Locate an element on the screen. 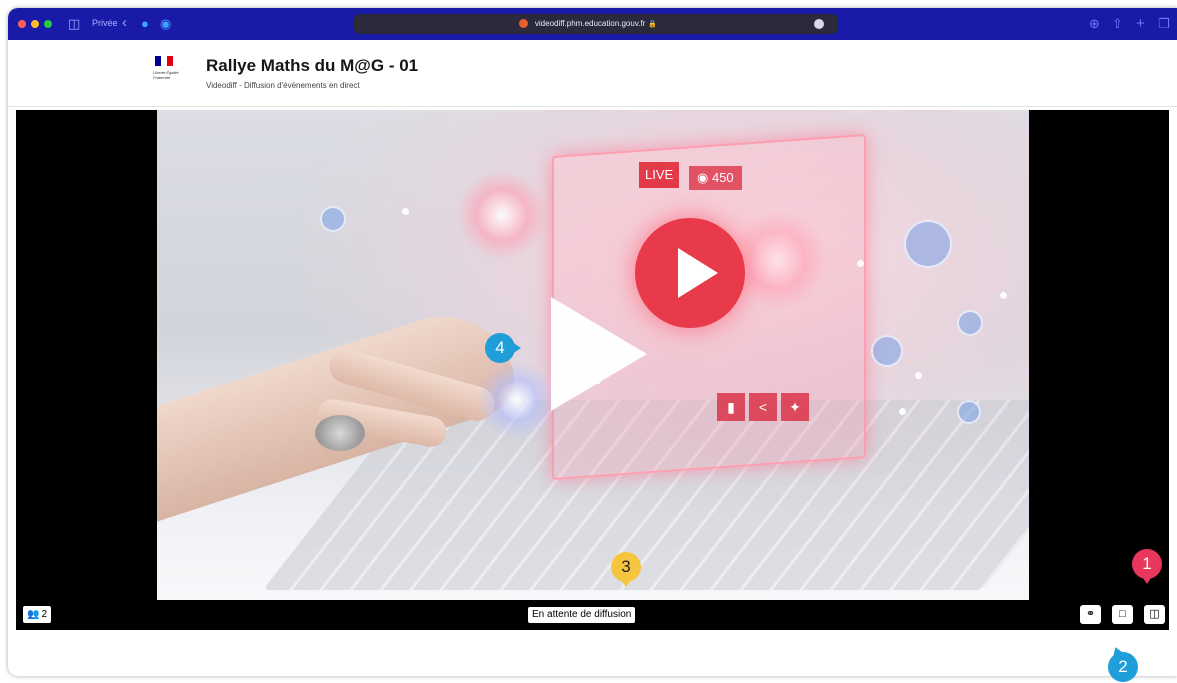 The image size is (1177, 683). volume-icon: ▮ is located at coordinates (731, 407).